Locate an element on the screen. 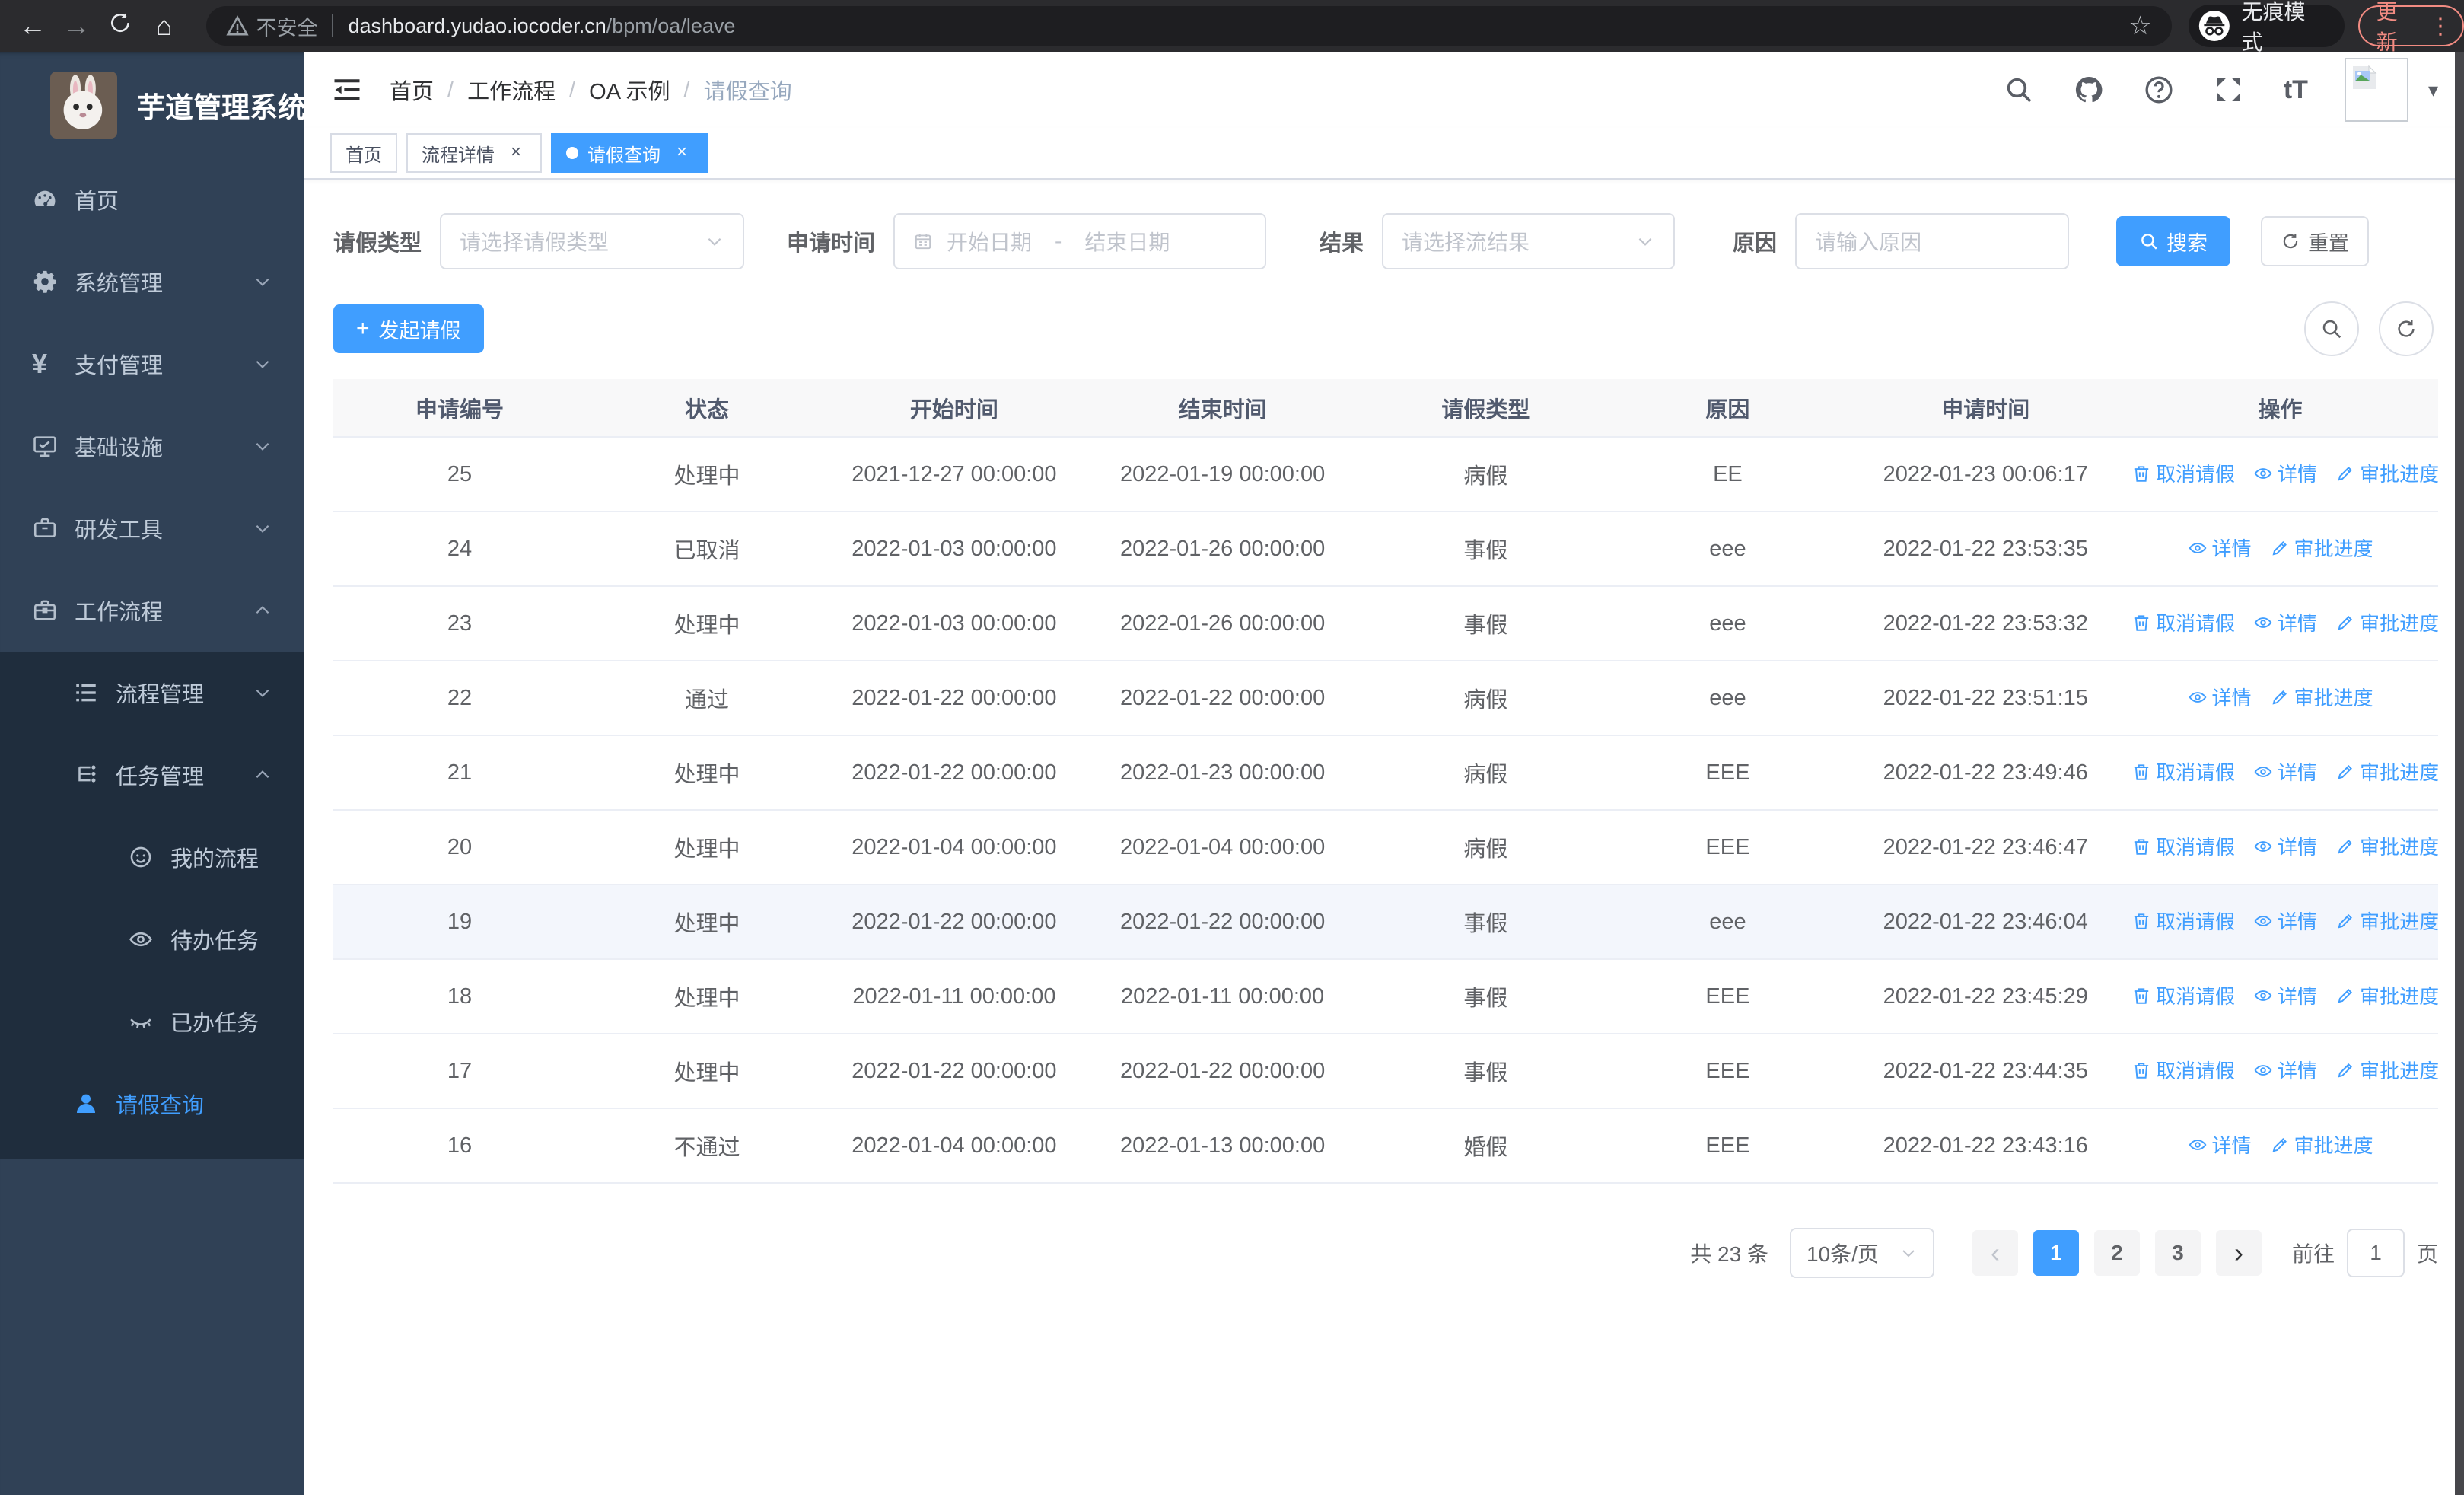 The width and height of the screenshot is (2464, 1495). help-icon is located at coordinates (2159, 90).